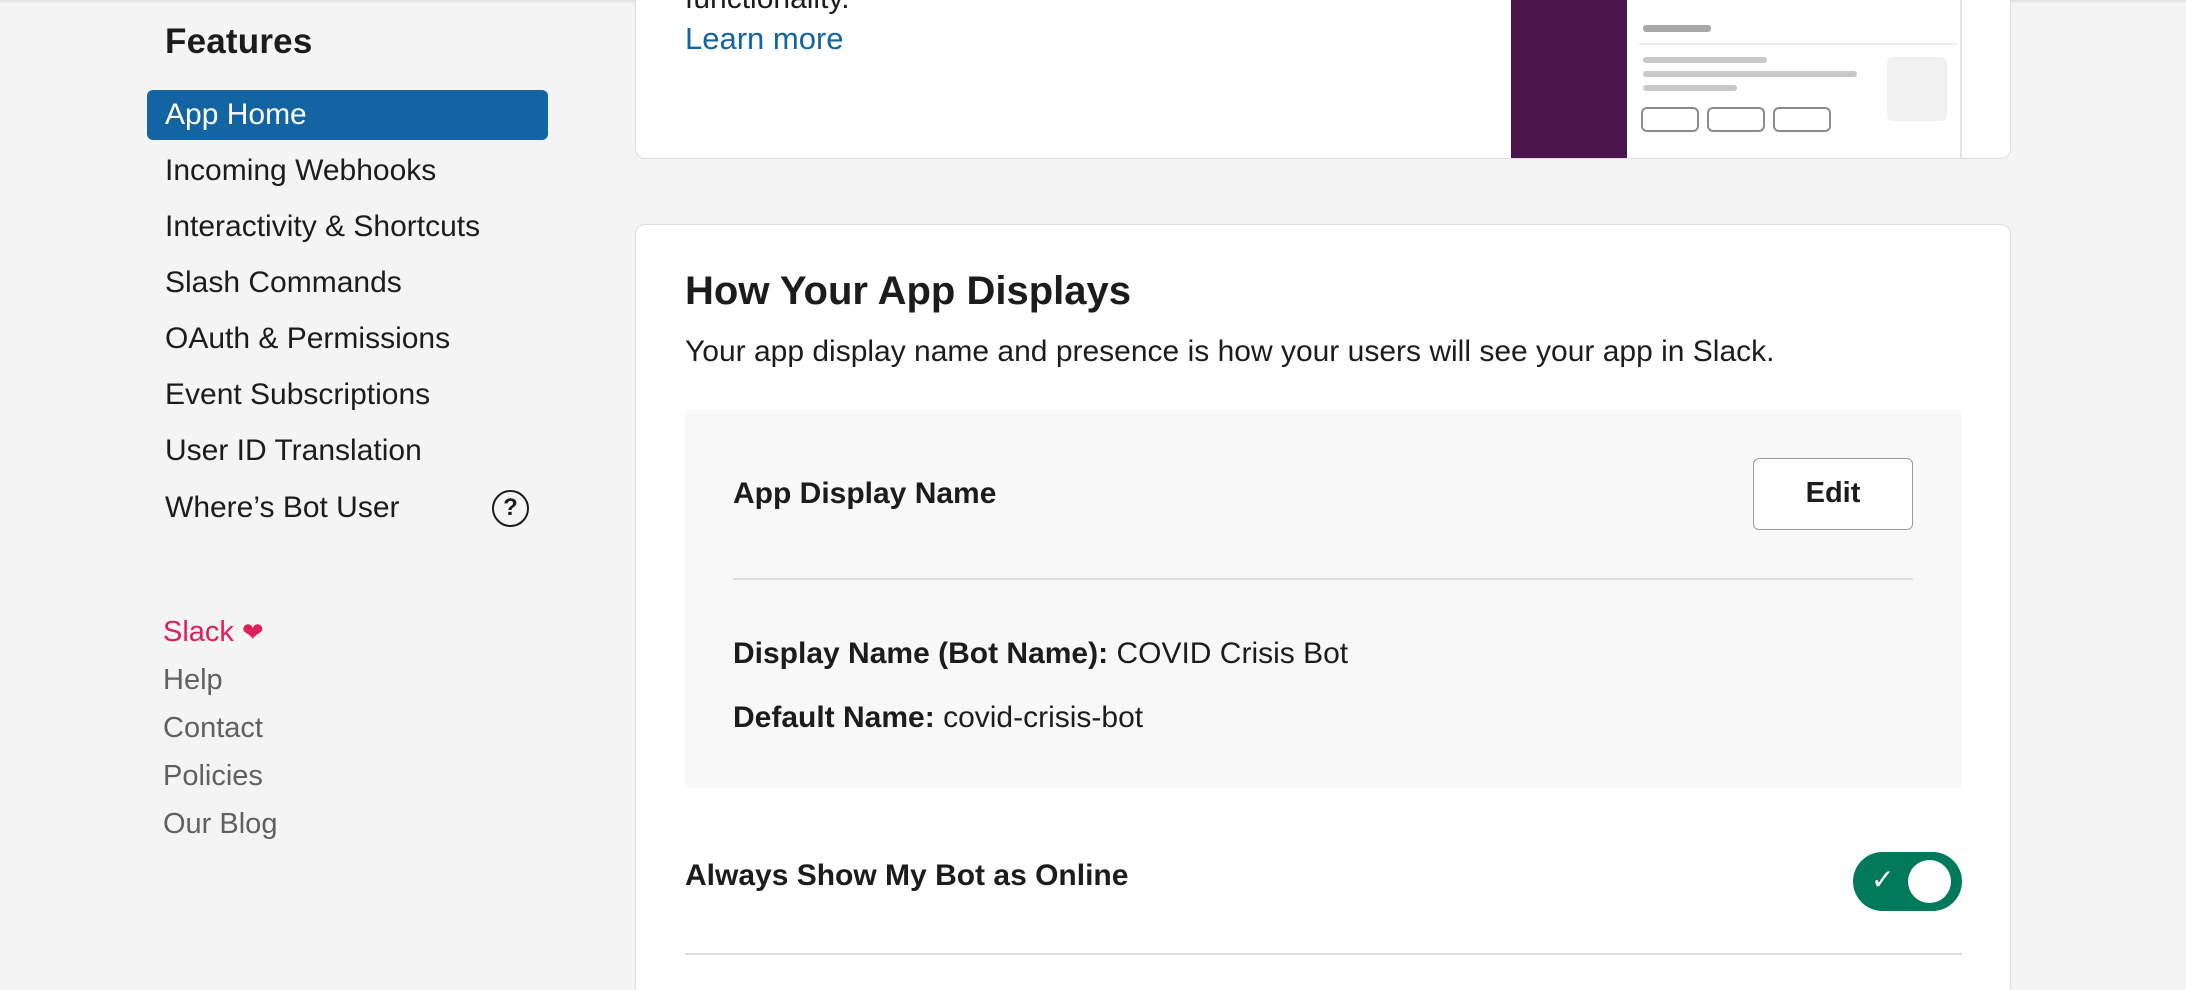 The height and width of the screenshot is (990, 2186). What do you see at coordinates (908, 291) in the screenshot?
I see `section-title: How Your App Displays` at bounding box center [908, 291].